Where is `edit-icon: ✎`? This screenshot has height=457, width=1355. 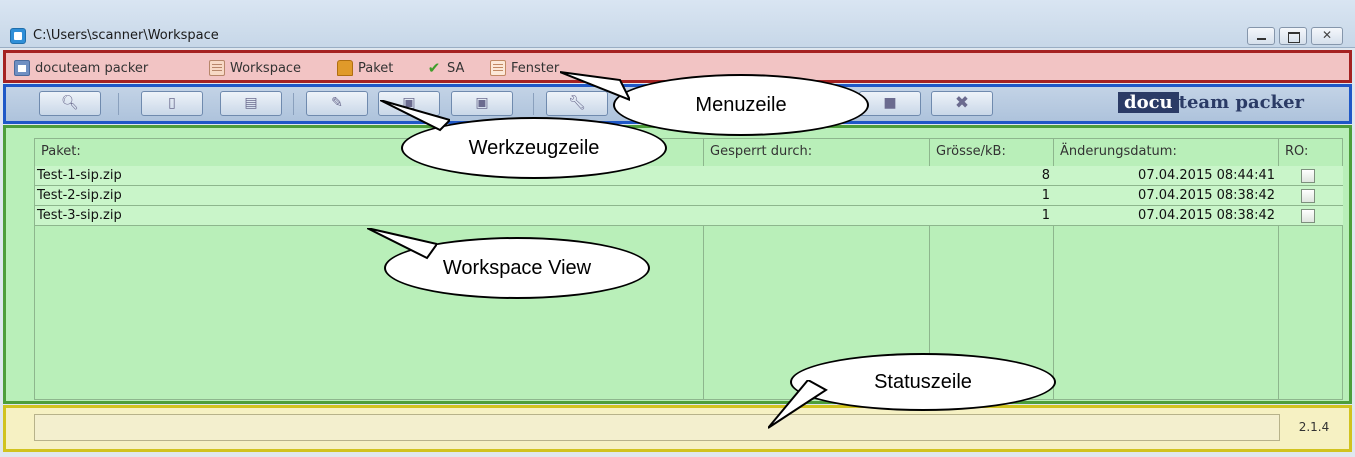 edit-icon: ✎ is located at coordinates (337, 103).